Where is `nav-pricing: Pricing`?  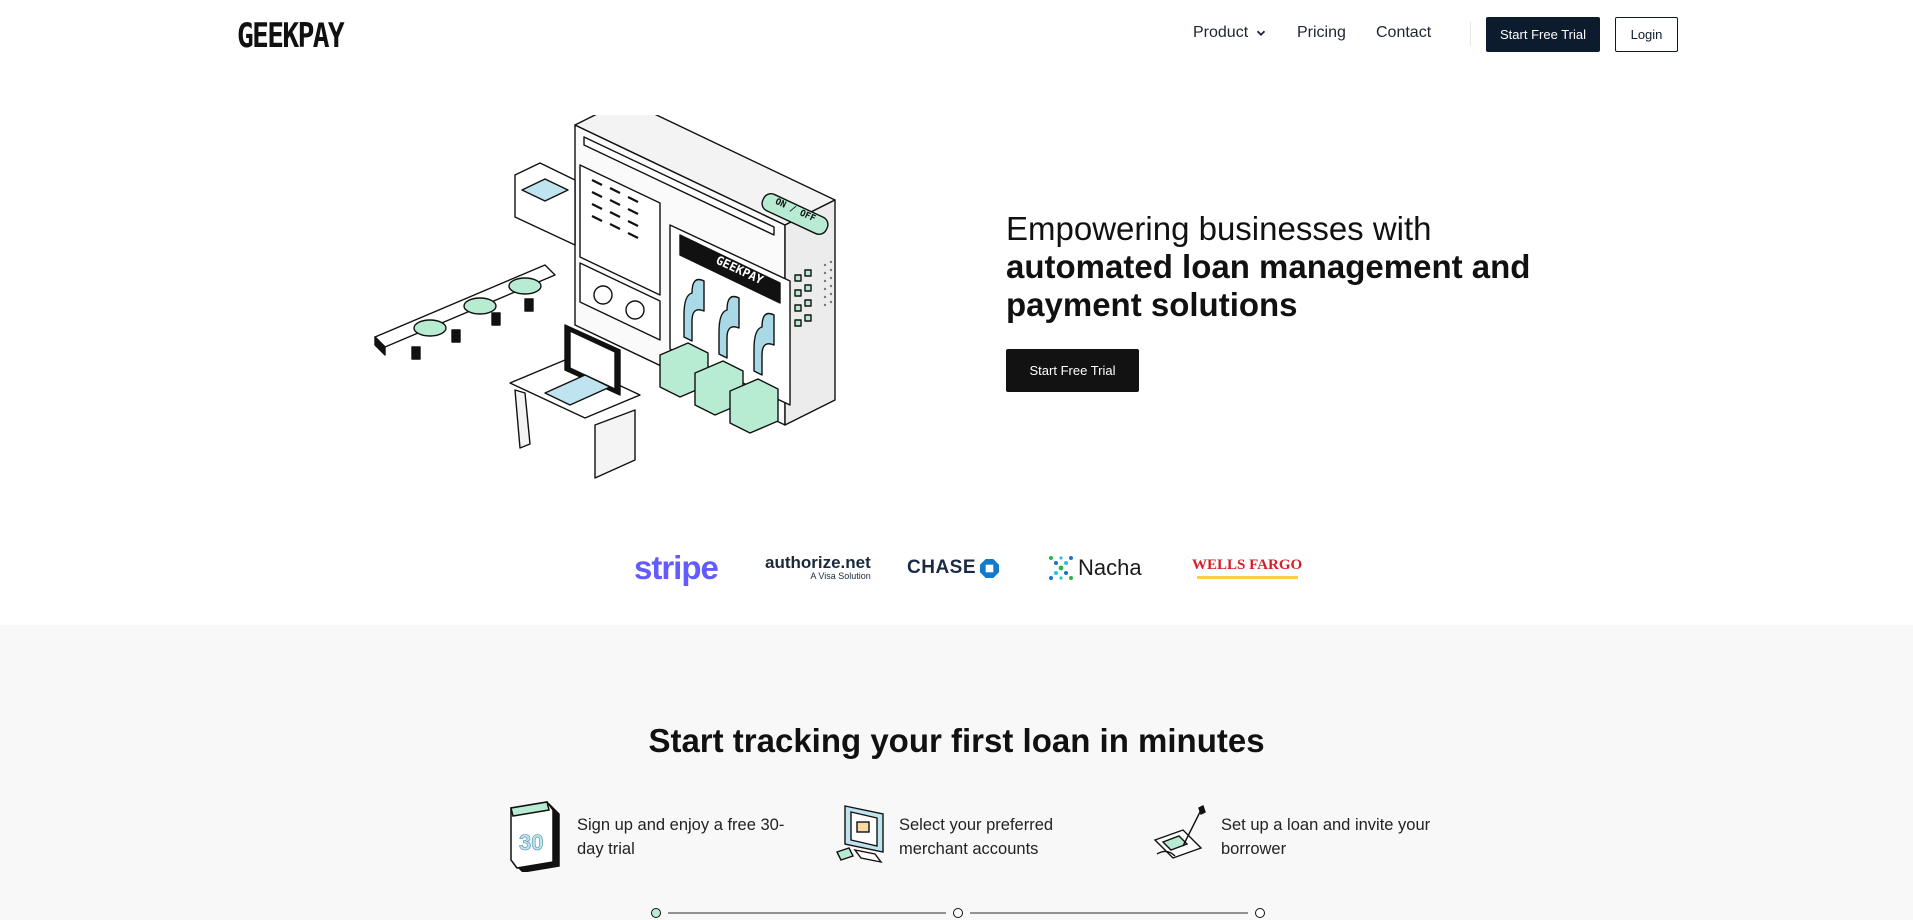 nav-pricing: Pricing is located at coordinates (1321, 33).